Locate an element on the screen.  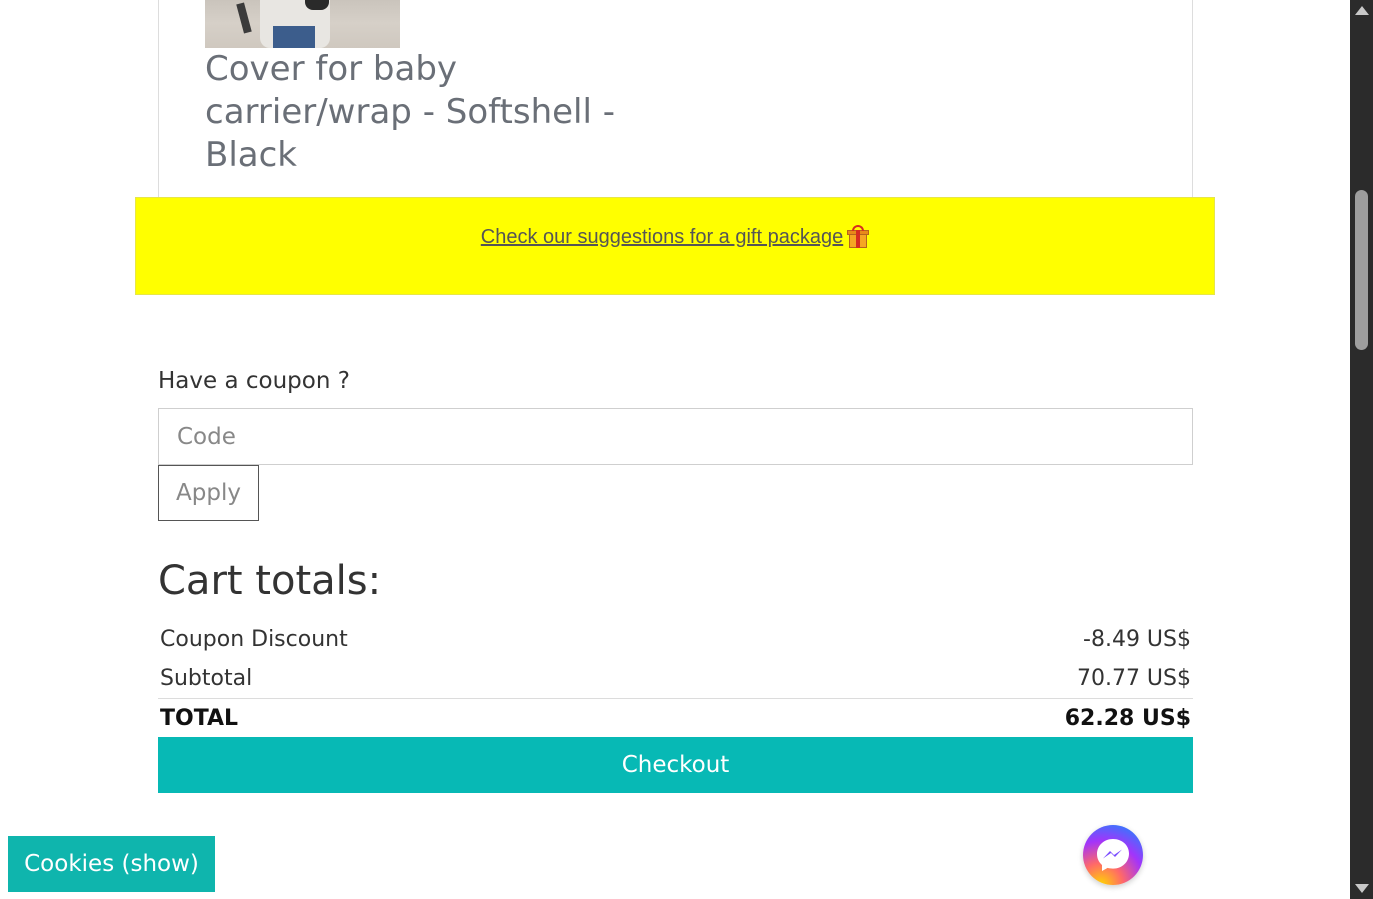
cookies-show-button: Cookies (show) is located at coordinates (111, 864).